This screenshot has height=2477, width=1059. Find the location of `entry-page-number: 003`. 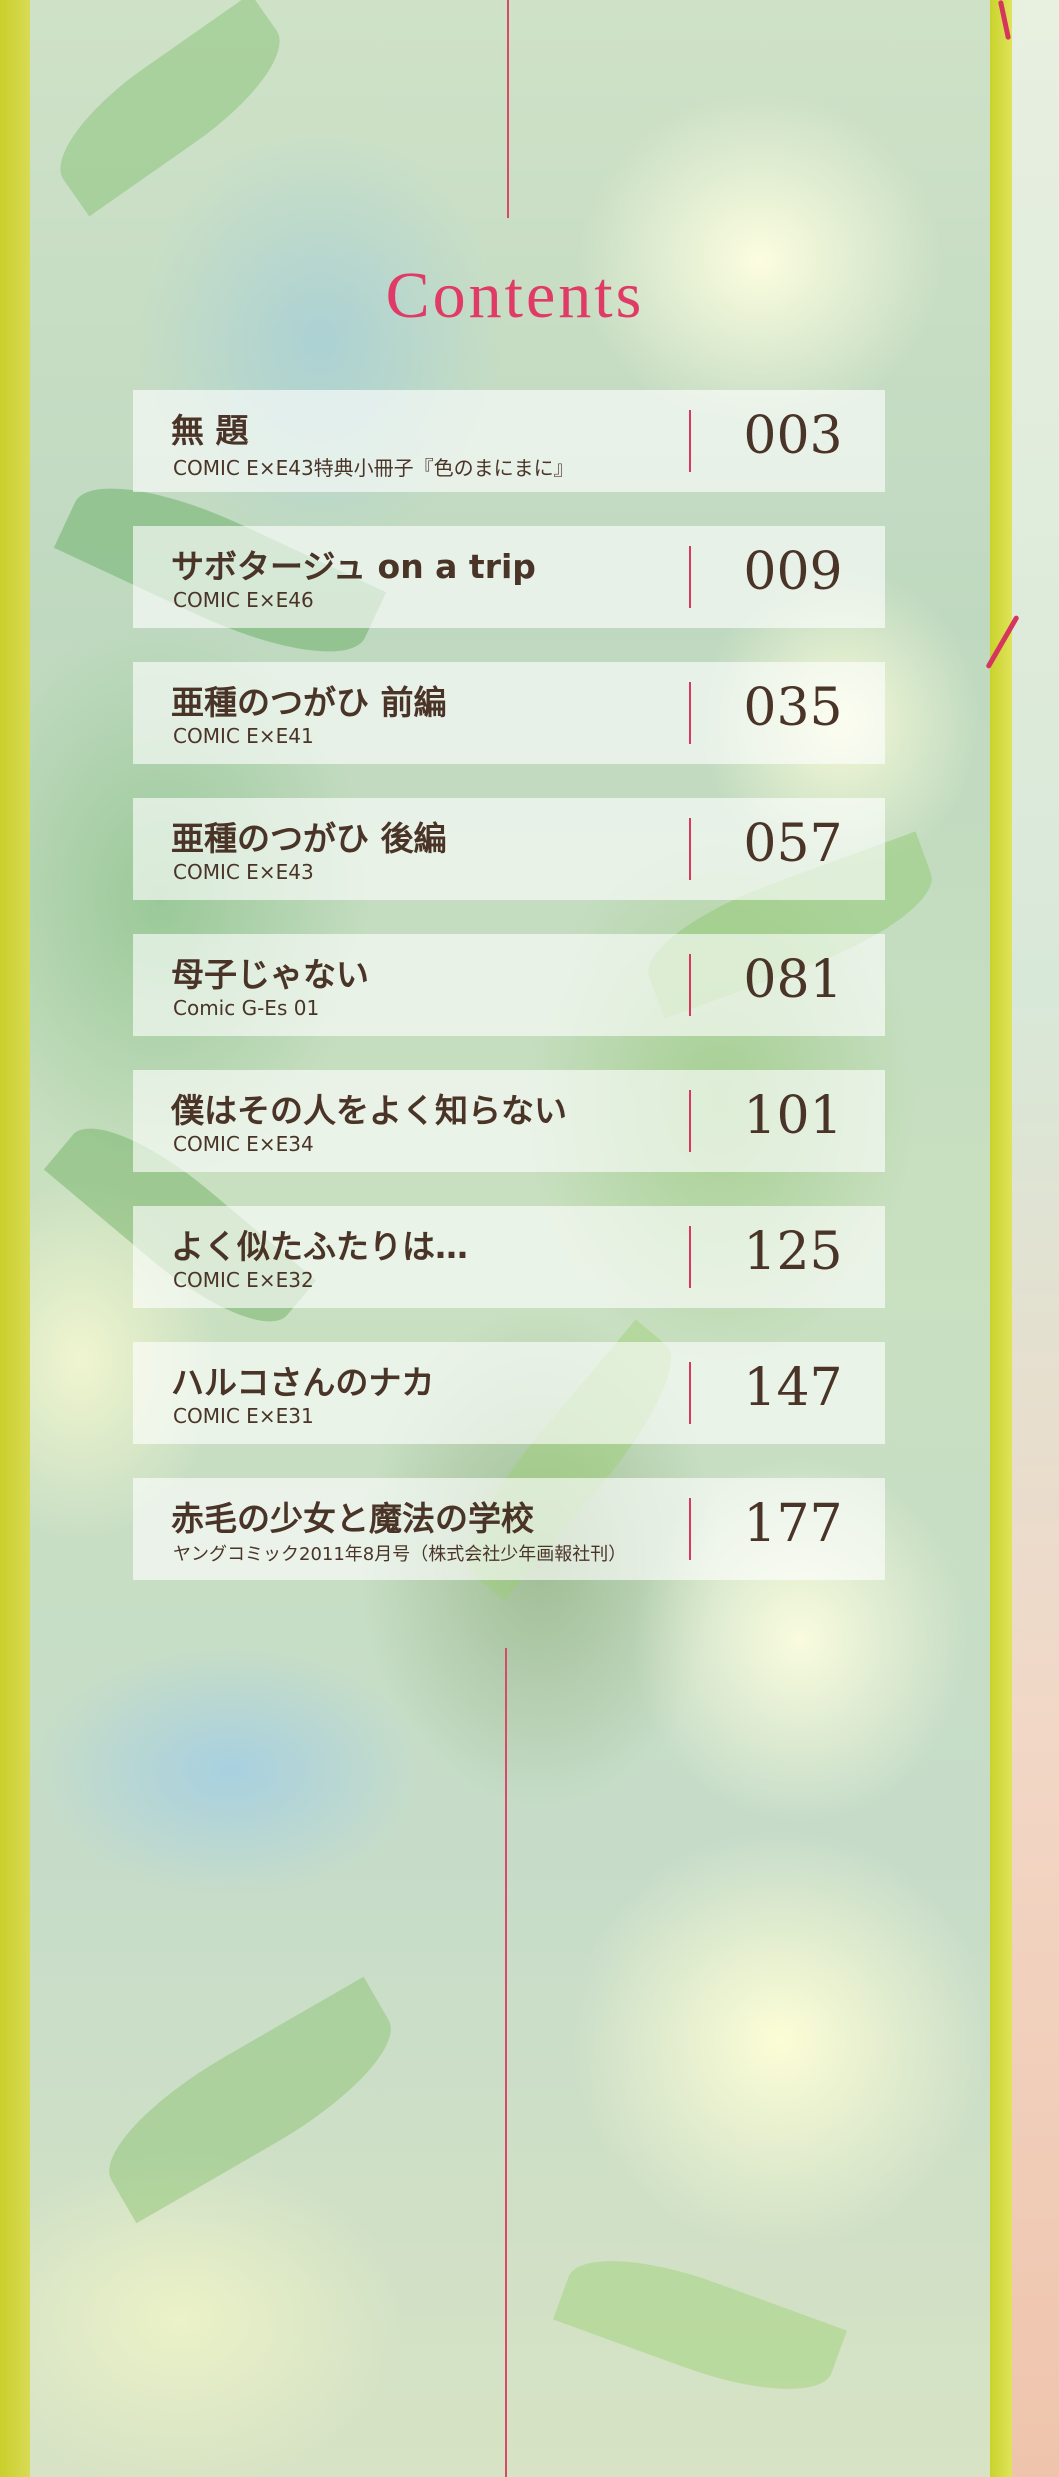

entry-page-number: 003 is located at coordinates (793, 436).